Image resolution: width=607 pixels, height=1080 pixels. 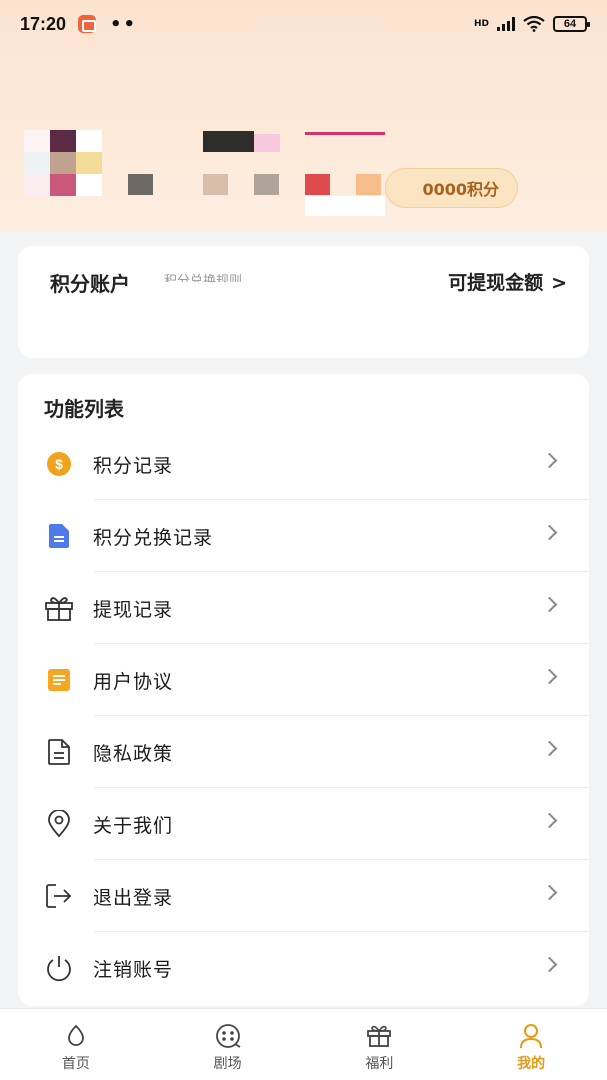 I want to click on menu-item-privacy-policy: 隐私政策, so click(x=303, y=752).